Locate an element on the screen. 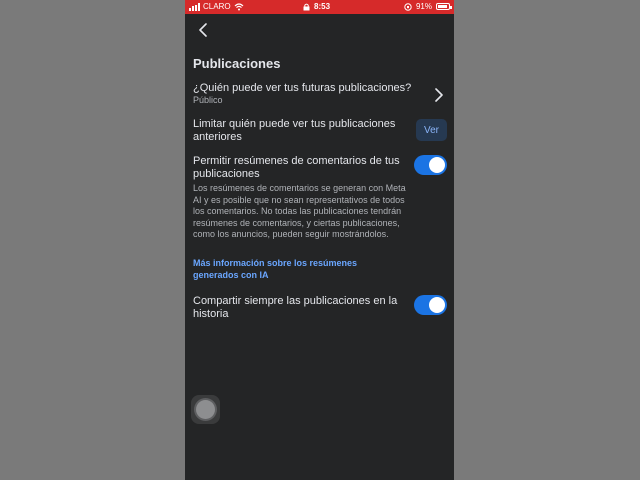 The height and width of the screenshot is (480, 640). status-bar-left: CLARO is located at coordinates (216, 6).